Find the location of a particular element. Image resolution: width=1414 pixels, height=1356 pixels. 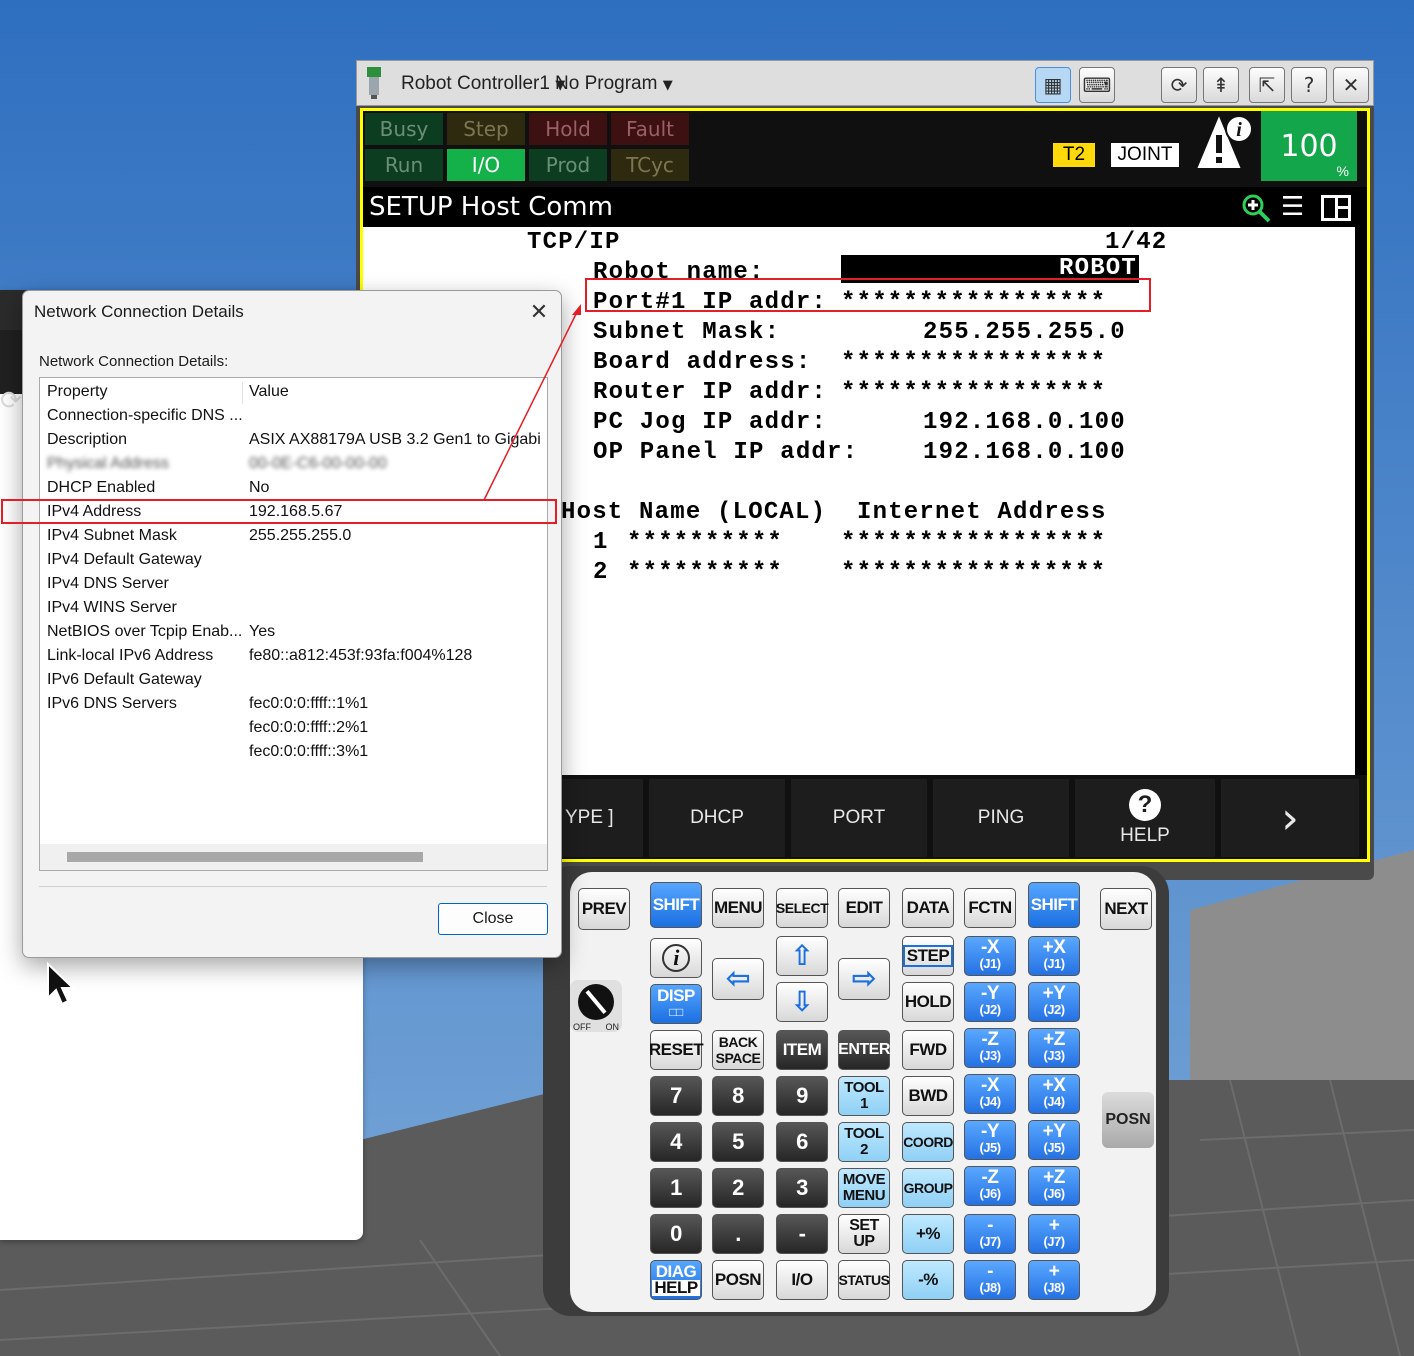

backspace-key: BACK SPACE is located at coordinates (738, 1050).